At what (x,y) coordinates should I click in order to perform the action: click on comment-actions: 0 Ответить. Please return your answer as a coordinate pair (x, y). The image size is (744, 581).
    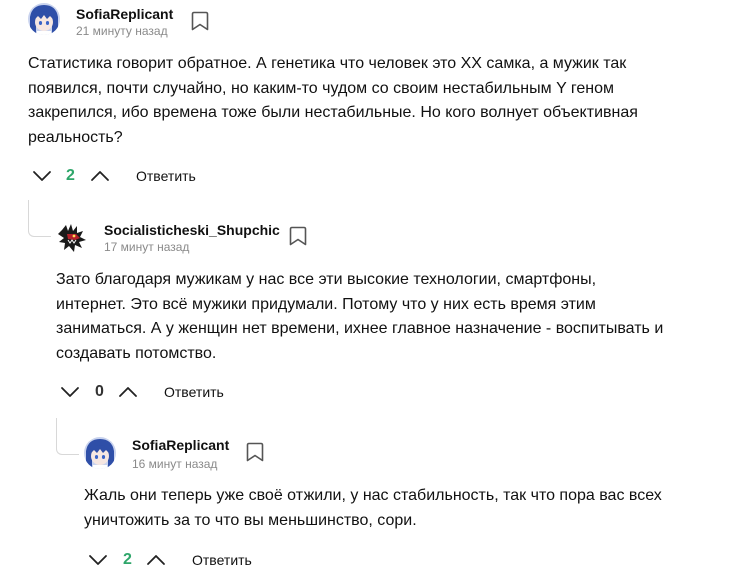
    Looking at the image, I should click on (158, 392).